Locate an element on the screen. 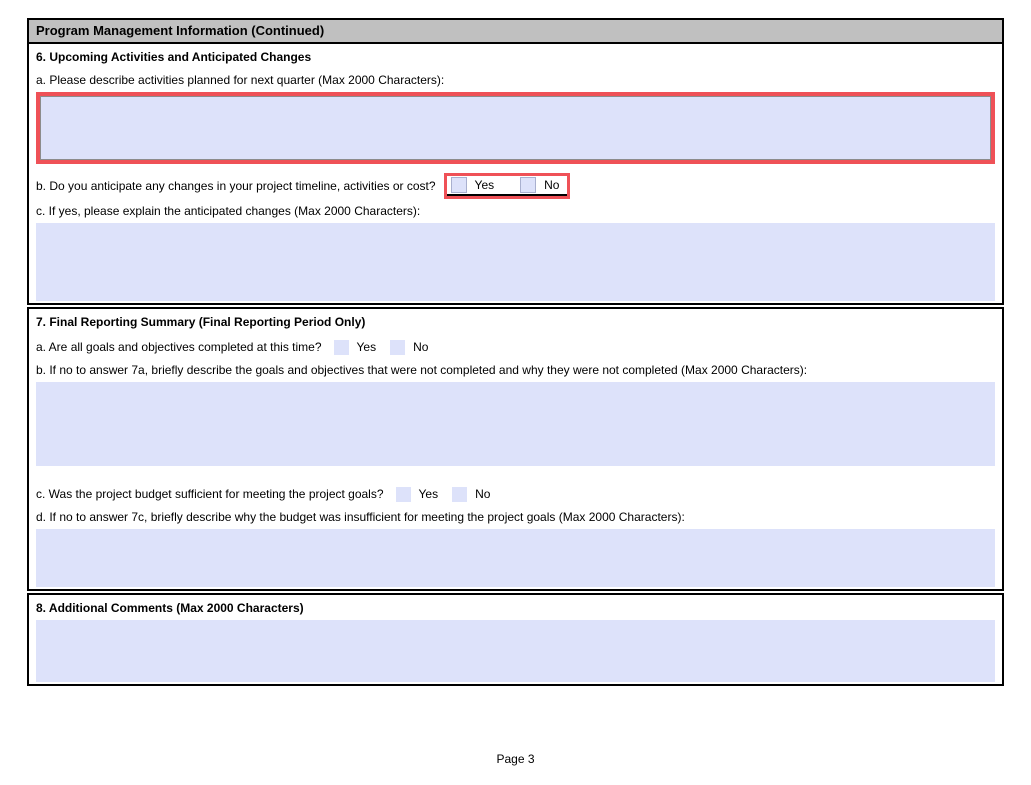  question-6a-highlight-border is located at coordinates (515, 128).